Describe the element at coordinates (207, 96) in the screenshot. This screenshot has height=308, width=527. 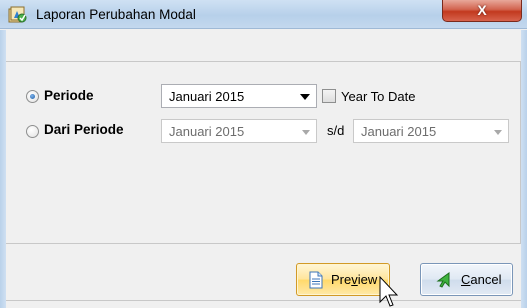
I see `periode-select-value: Januari 2015` at that location.